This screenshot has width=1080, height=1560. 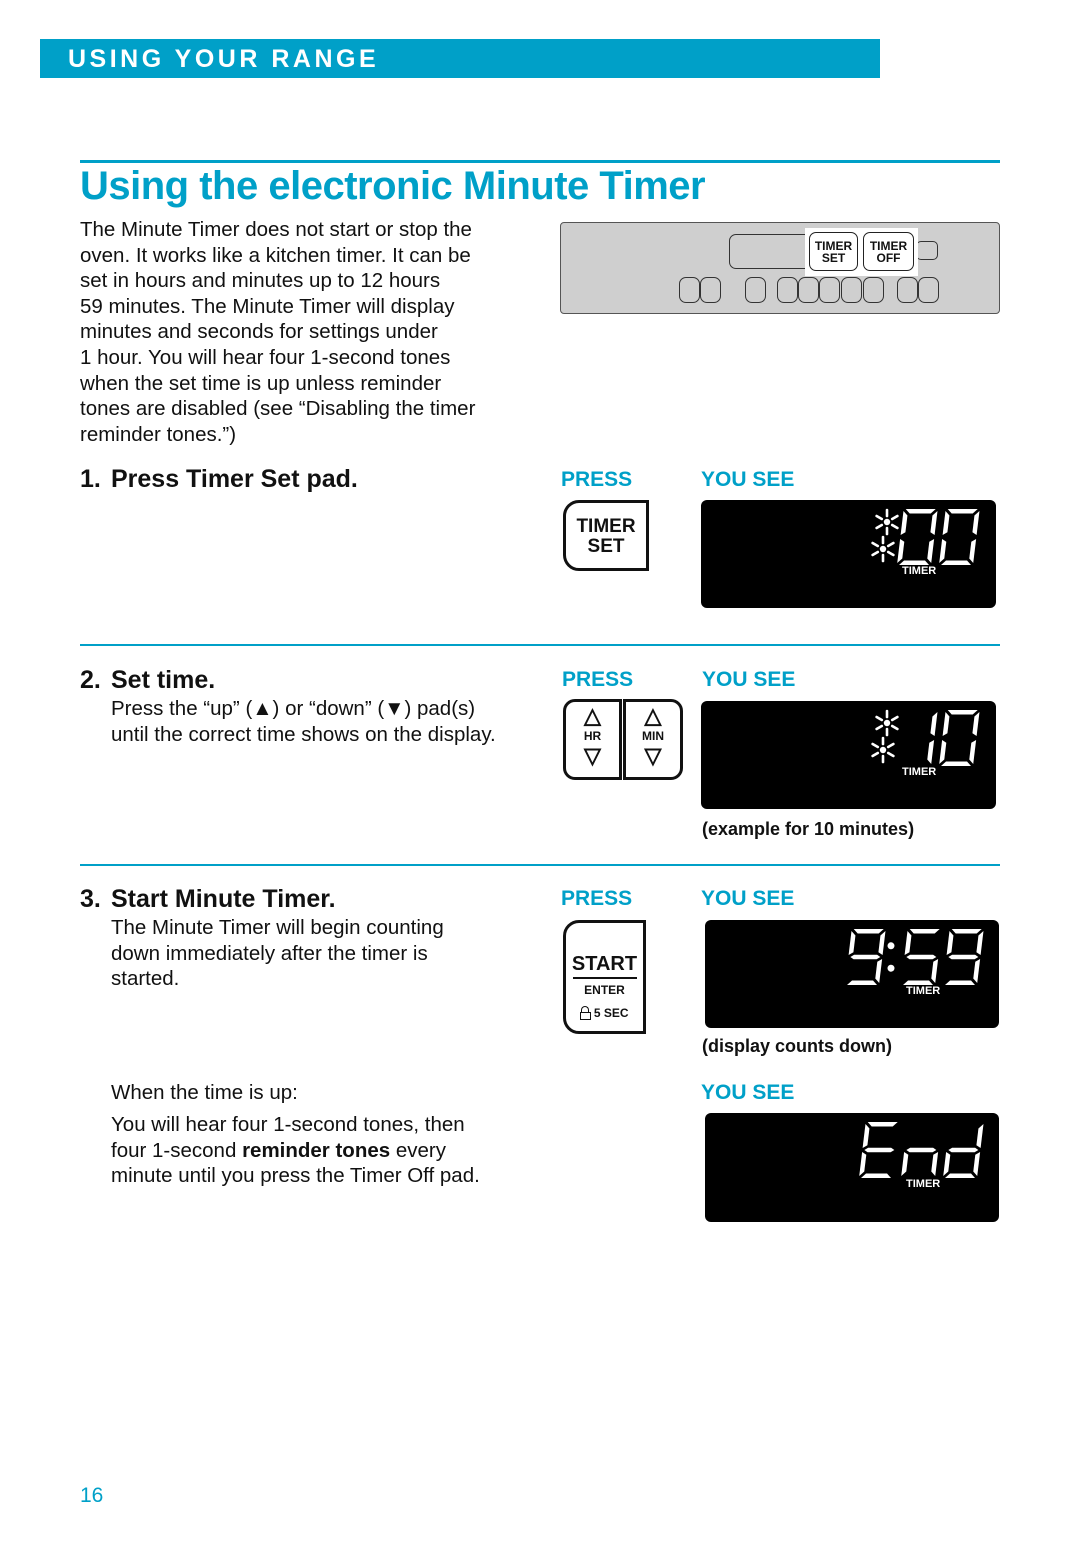 What do you see at coordinates (592, 736) in the screenshot?
I see `hr-label: HR` at bounding box center [592, 736].